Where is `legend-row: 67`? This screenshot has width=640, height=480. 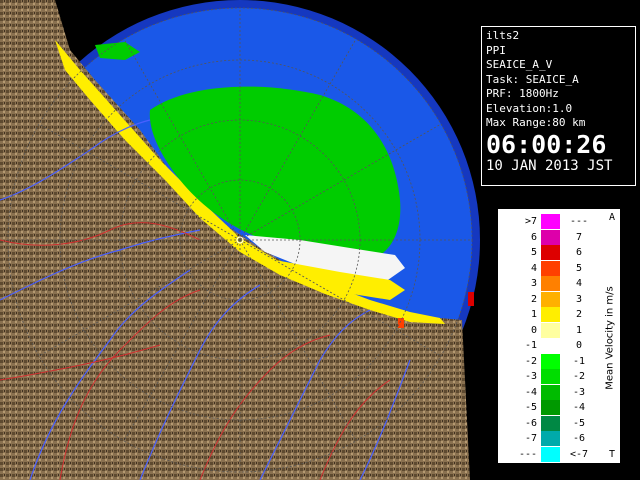 legend-row: 67 is located at coordinates (549, 237).